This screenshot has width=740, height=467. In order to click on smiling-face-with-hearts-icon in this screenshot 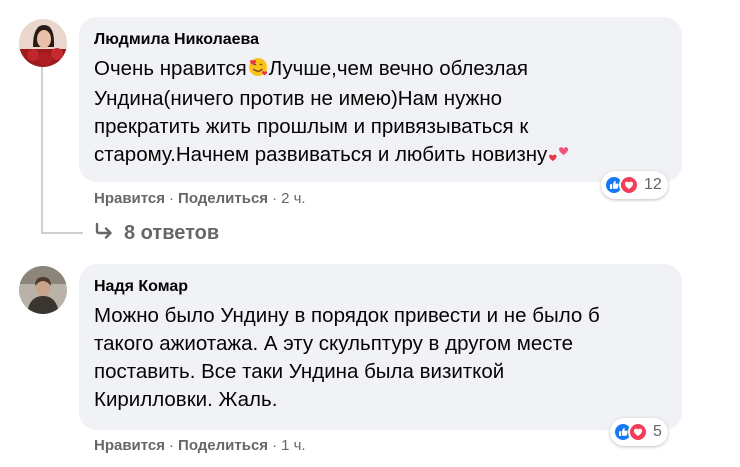, I will do `click(258, 71)`.